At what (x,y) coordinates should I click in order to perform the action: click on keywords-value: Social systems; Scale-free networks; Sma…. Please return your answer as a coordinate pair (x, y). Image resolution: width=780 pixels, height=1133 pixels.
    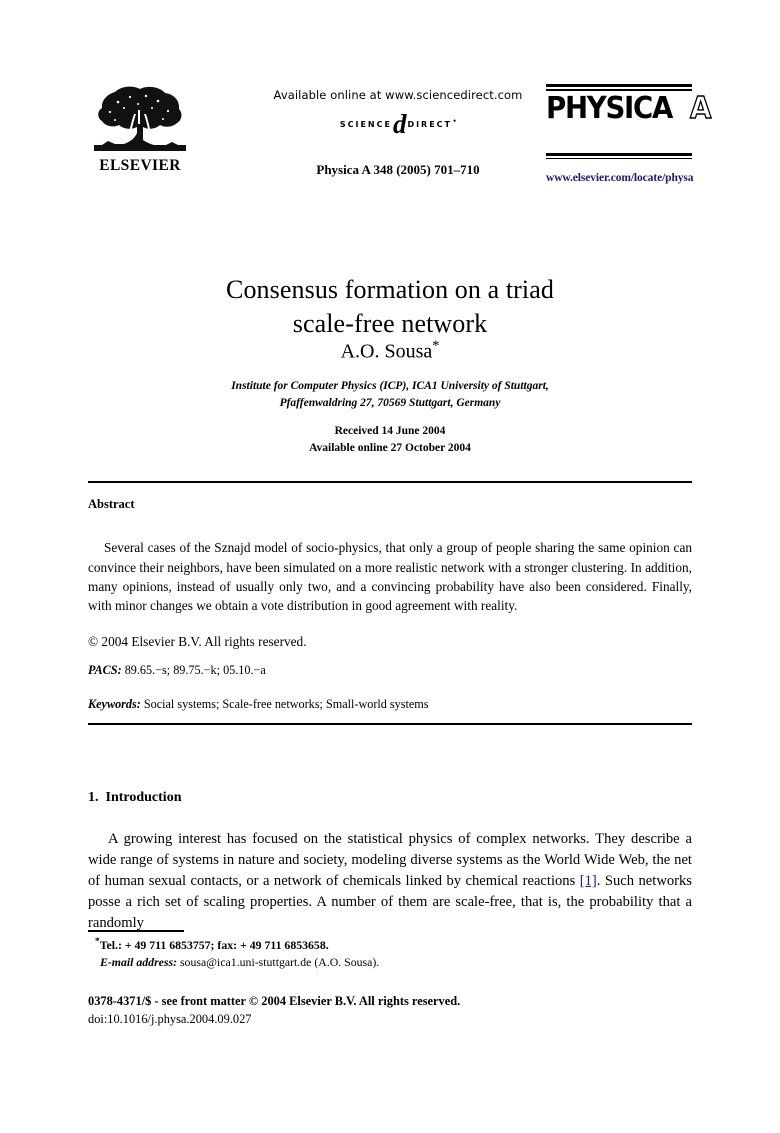
    Looking at the image, I should click on (286, 704).